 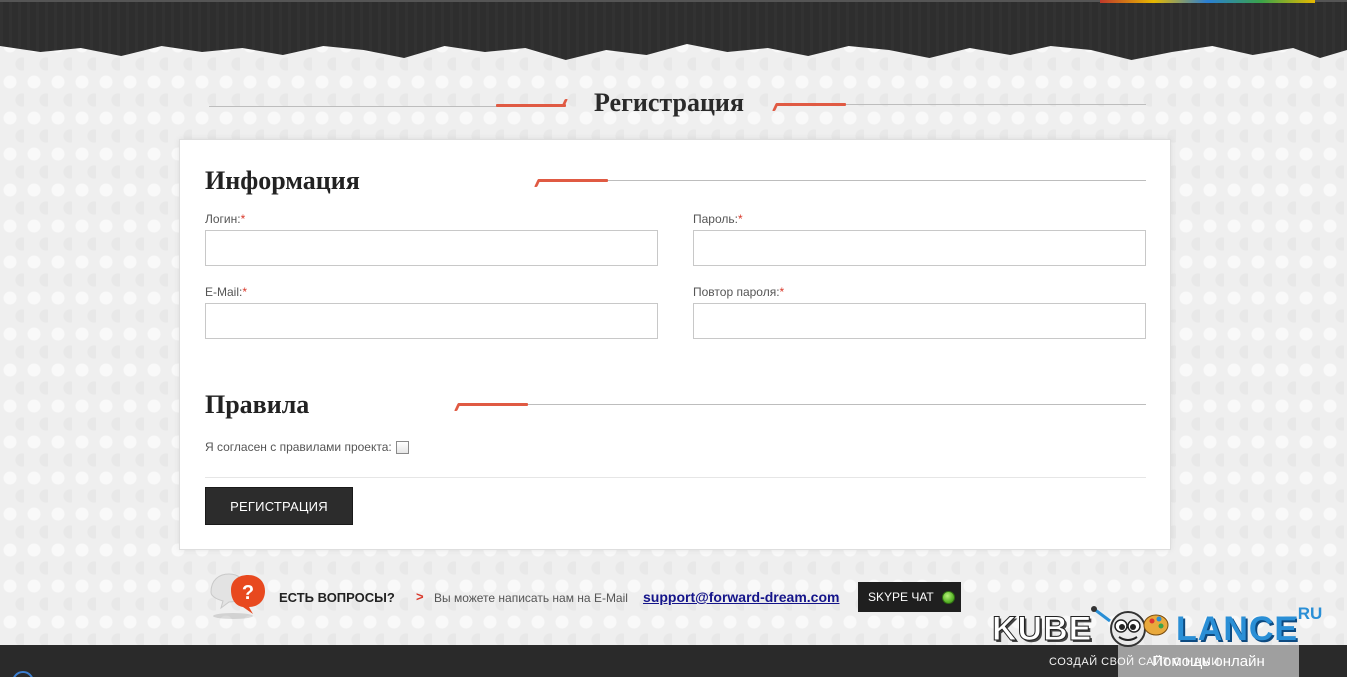 I want to click on agree-row: Я согласен с правилами проекта:, so click(x=307, y=447).